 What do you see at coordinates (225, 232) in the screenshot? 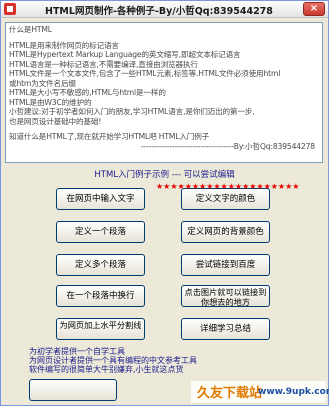
I see `bg-color-button: 定义网页的背景颜色` at bounding box center [225, 232].